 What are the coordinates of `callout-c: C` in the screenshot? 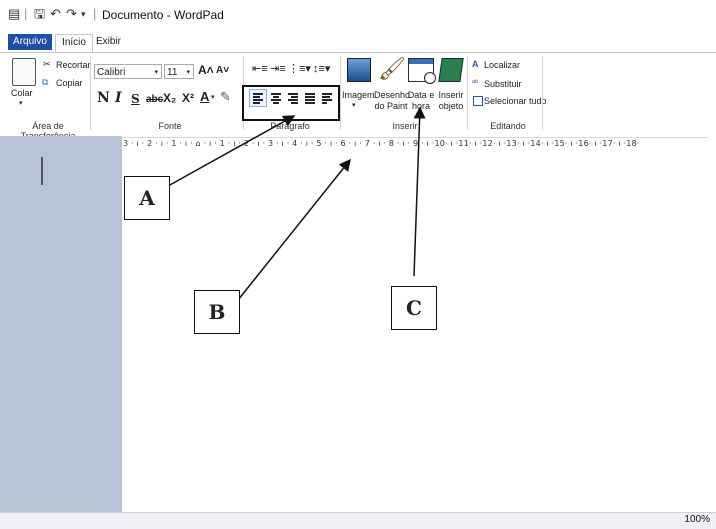 It's located at (414, 308).